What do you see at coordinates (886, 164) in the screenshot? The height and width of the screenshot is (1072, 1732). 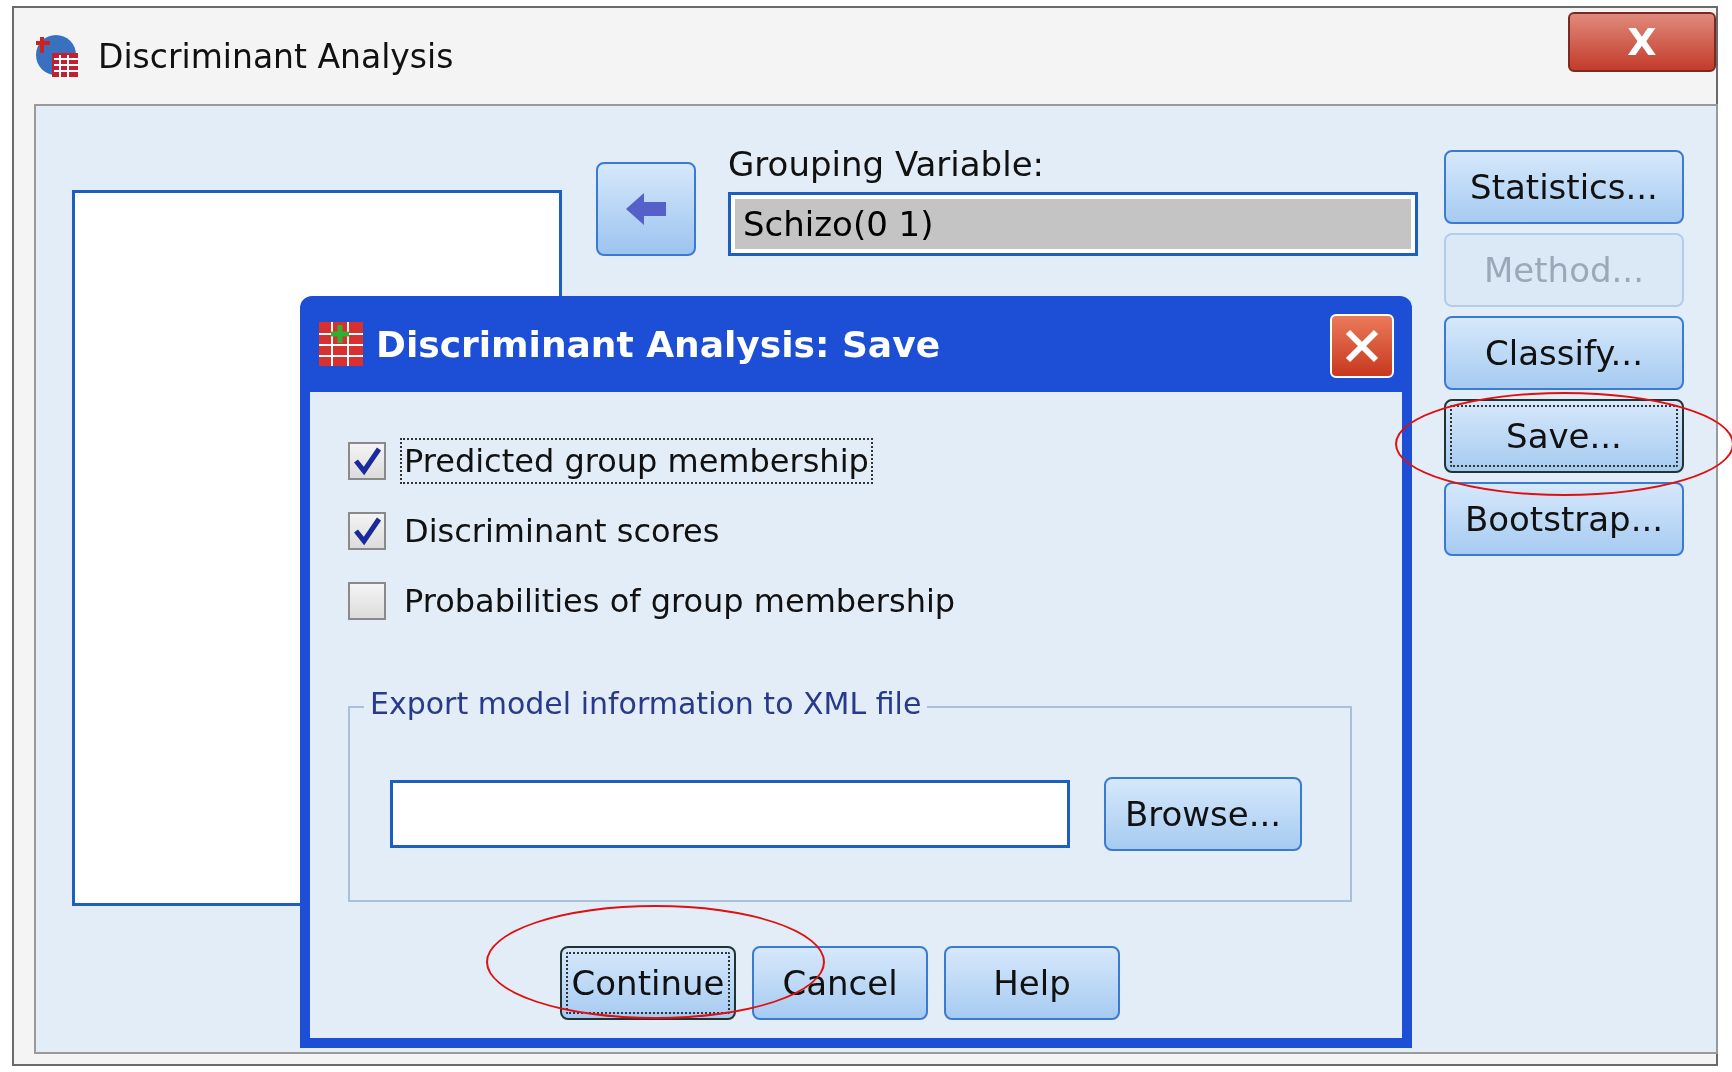 I see `grouping-label: Grouping Variable:` at bounding box center [886, 164].